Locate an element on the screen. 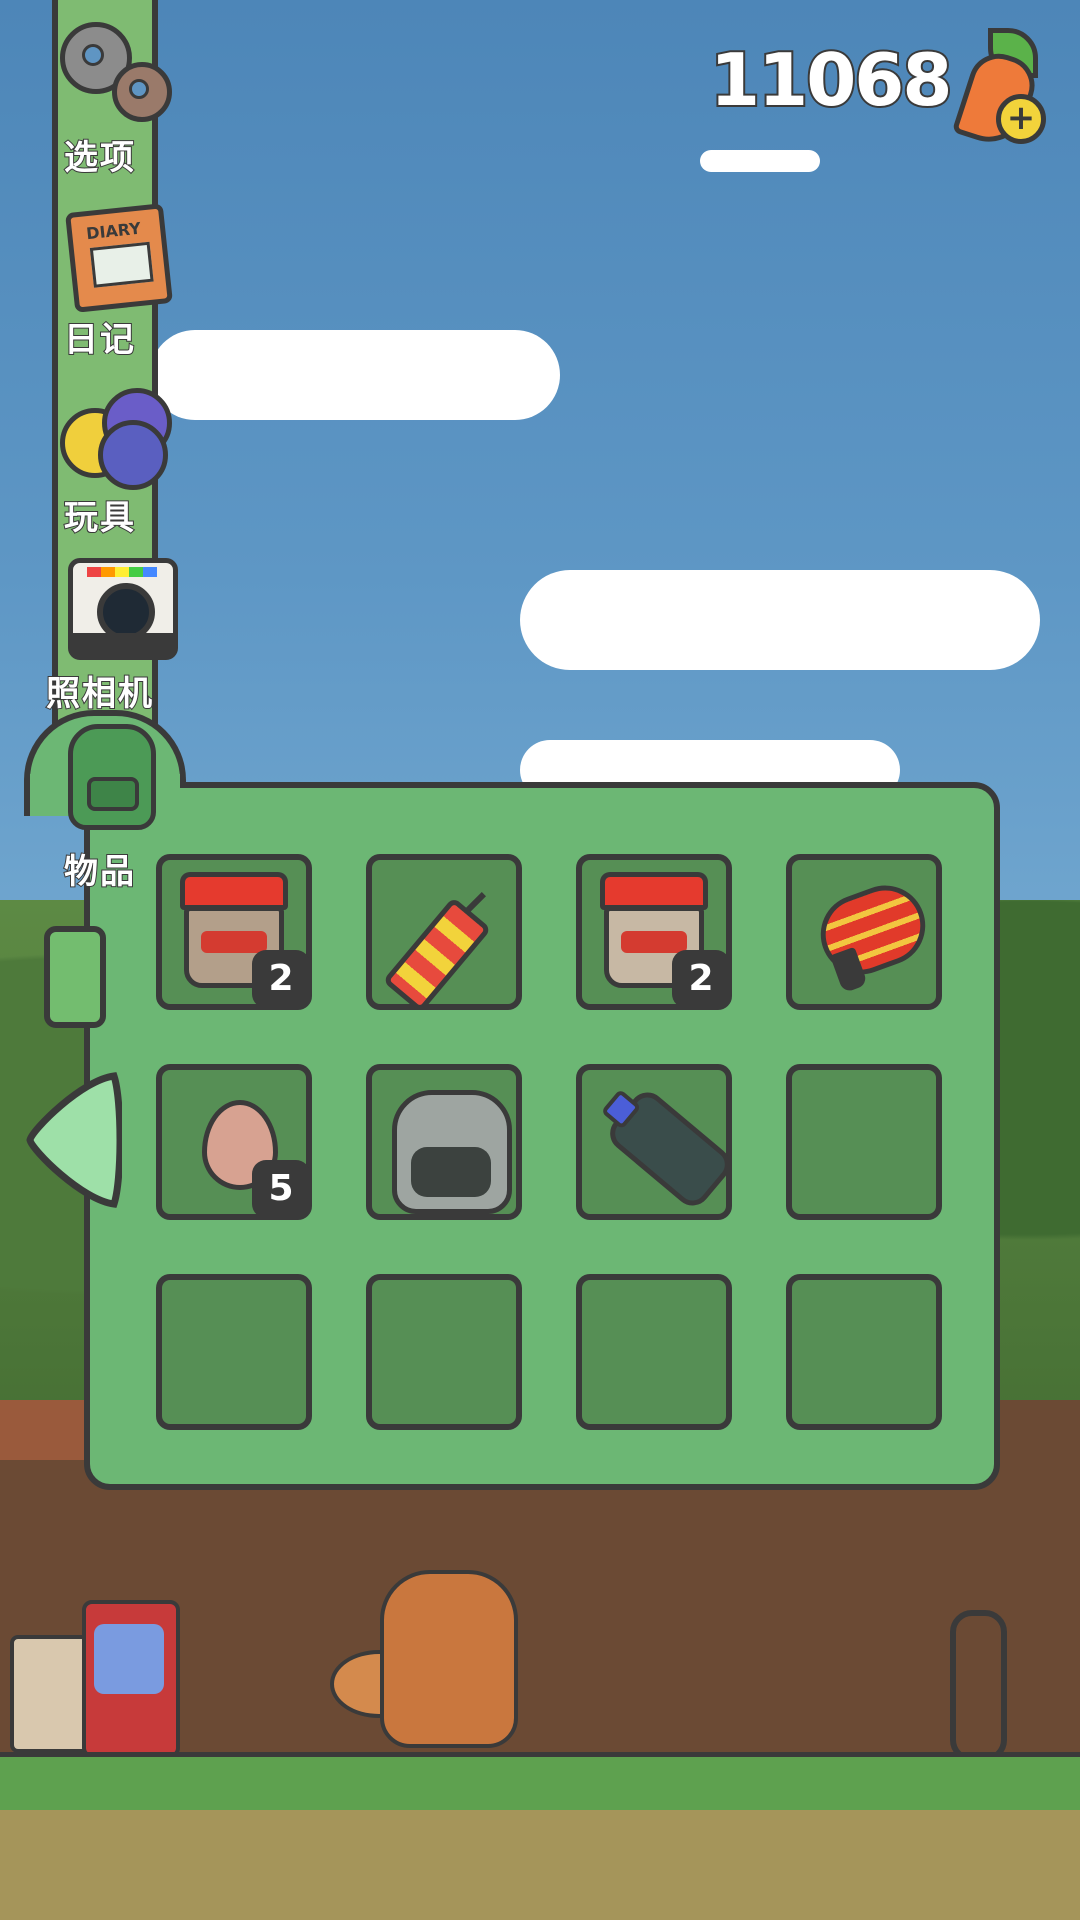 The width and height of the screenshot is (1080, 1920). fox-shopkeeper is located at coordinates (449, 1659).